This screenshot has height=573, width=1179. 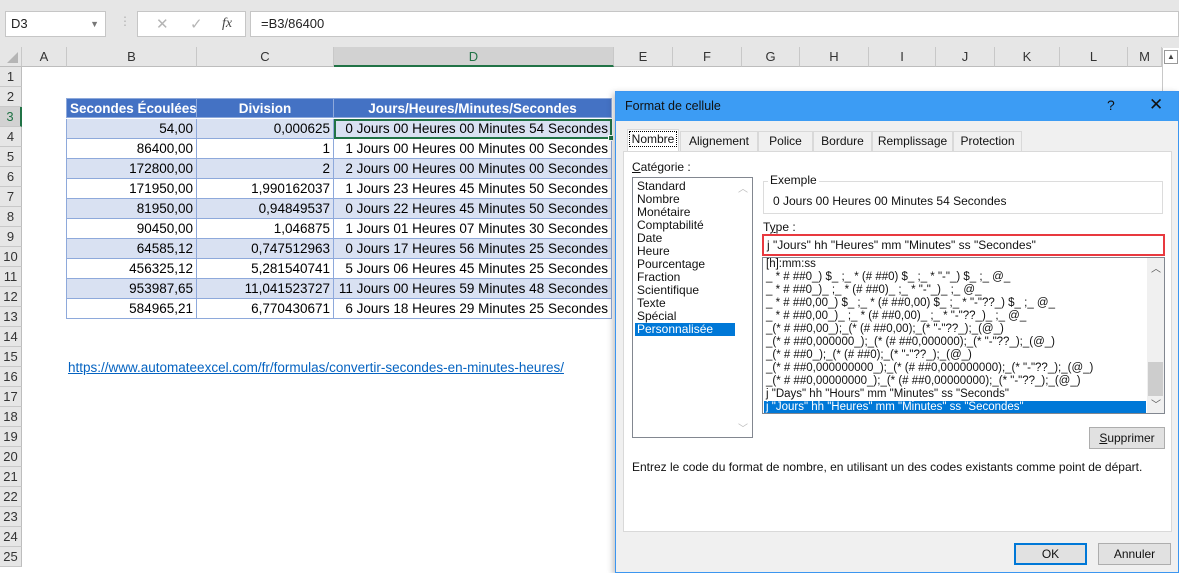 What do you see at coordinates (842, 141) in the screenshot?
I see `tab-bordure: Bordure` at bounding box center [842, 141].